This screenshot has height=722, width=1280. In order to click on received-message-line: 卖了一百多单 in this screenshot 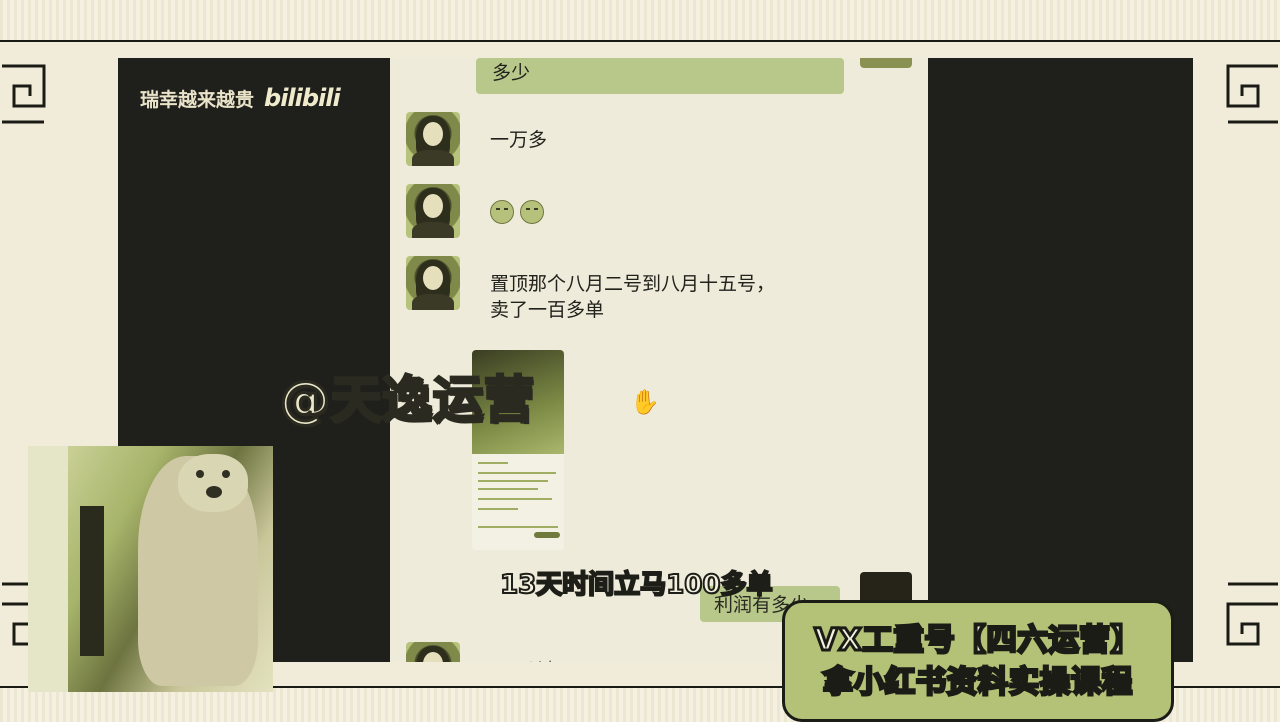, I will do `click(547, 310)`.